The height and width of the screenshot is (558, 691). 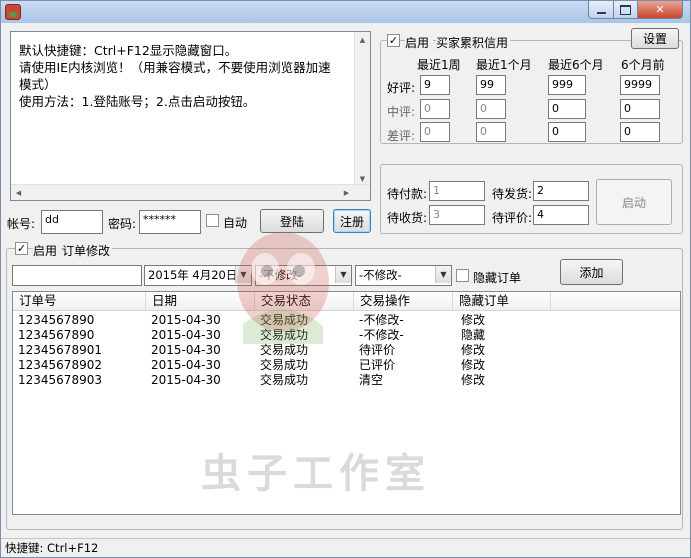 What do you see at coordinates (212, 220) in the screenshot?
I see `auto-login-checkbox` at bounding box center [212, 220].